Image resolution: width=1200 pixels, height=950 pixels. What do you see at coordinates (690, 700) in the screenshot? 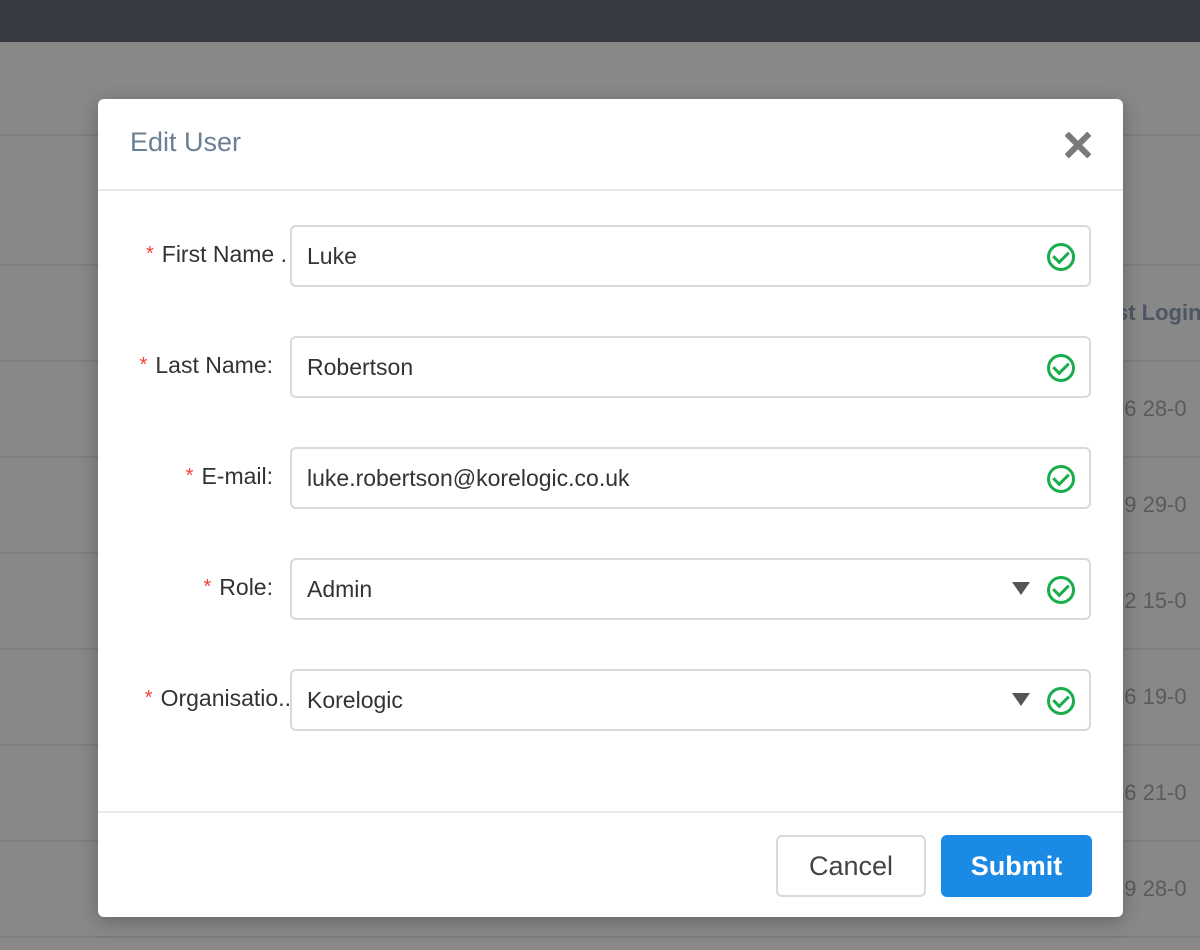
I see `organisation-select: Korelogic` at bounding box center [690, 700].